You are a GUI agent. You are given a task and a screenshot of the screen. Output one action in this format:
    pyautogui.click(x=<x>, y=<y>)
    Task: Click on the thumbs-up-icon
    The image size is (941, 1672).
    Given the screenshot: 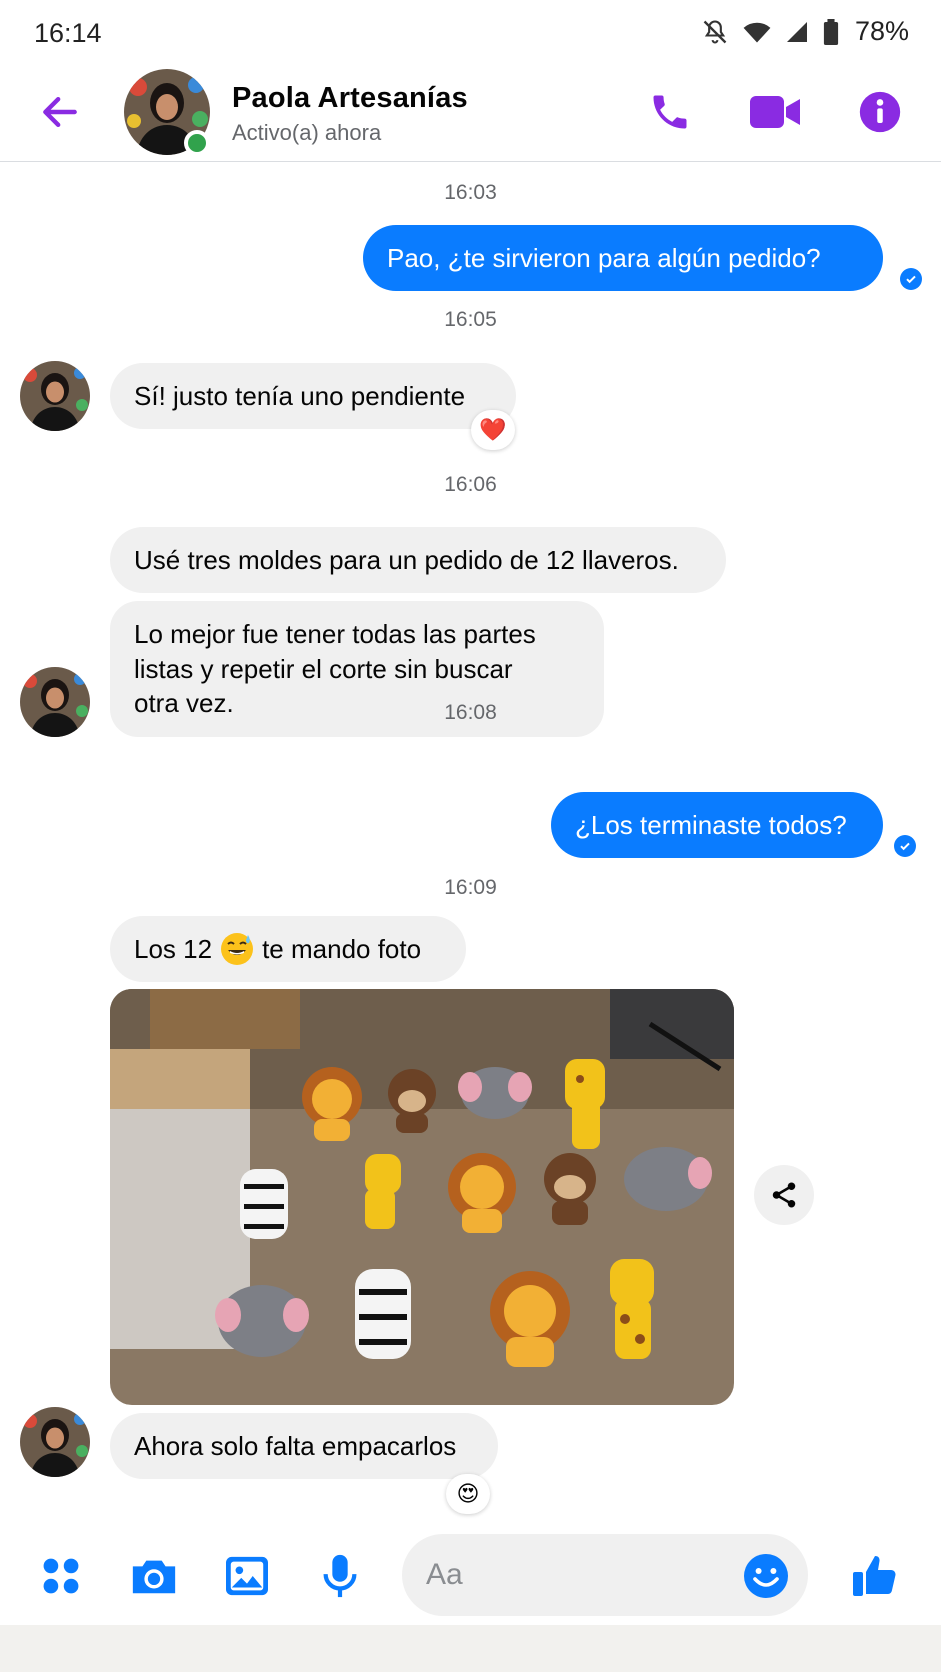 What is the action you would take?
    pyautogui.click(x=874, y=1576)
    